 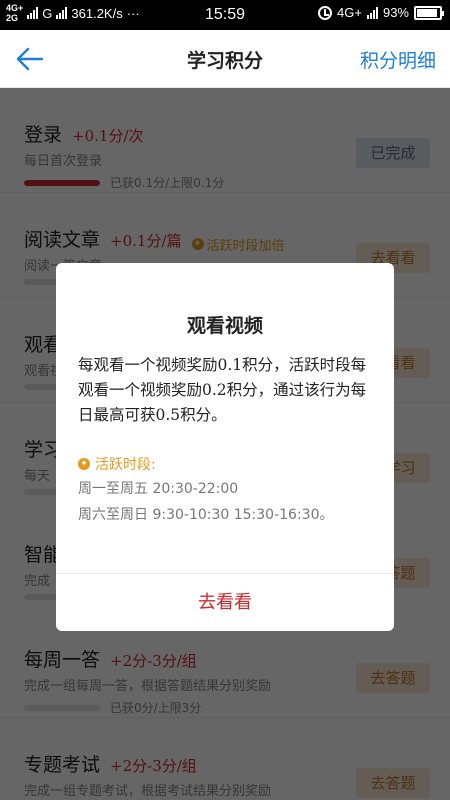 I want to click on status-bar: 4G+ 2G G 361.2K/s ··· 15:59 4G+ 93%, so click(x=225, y=15).